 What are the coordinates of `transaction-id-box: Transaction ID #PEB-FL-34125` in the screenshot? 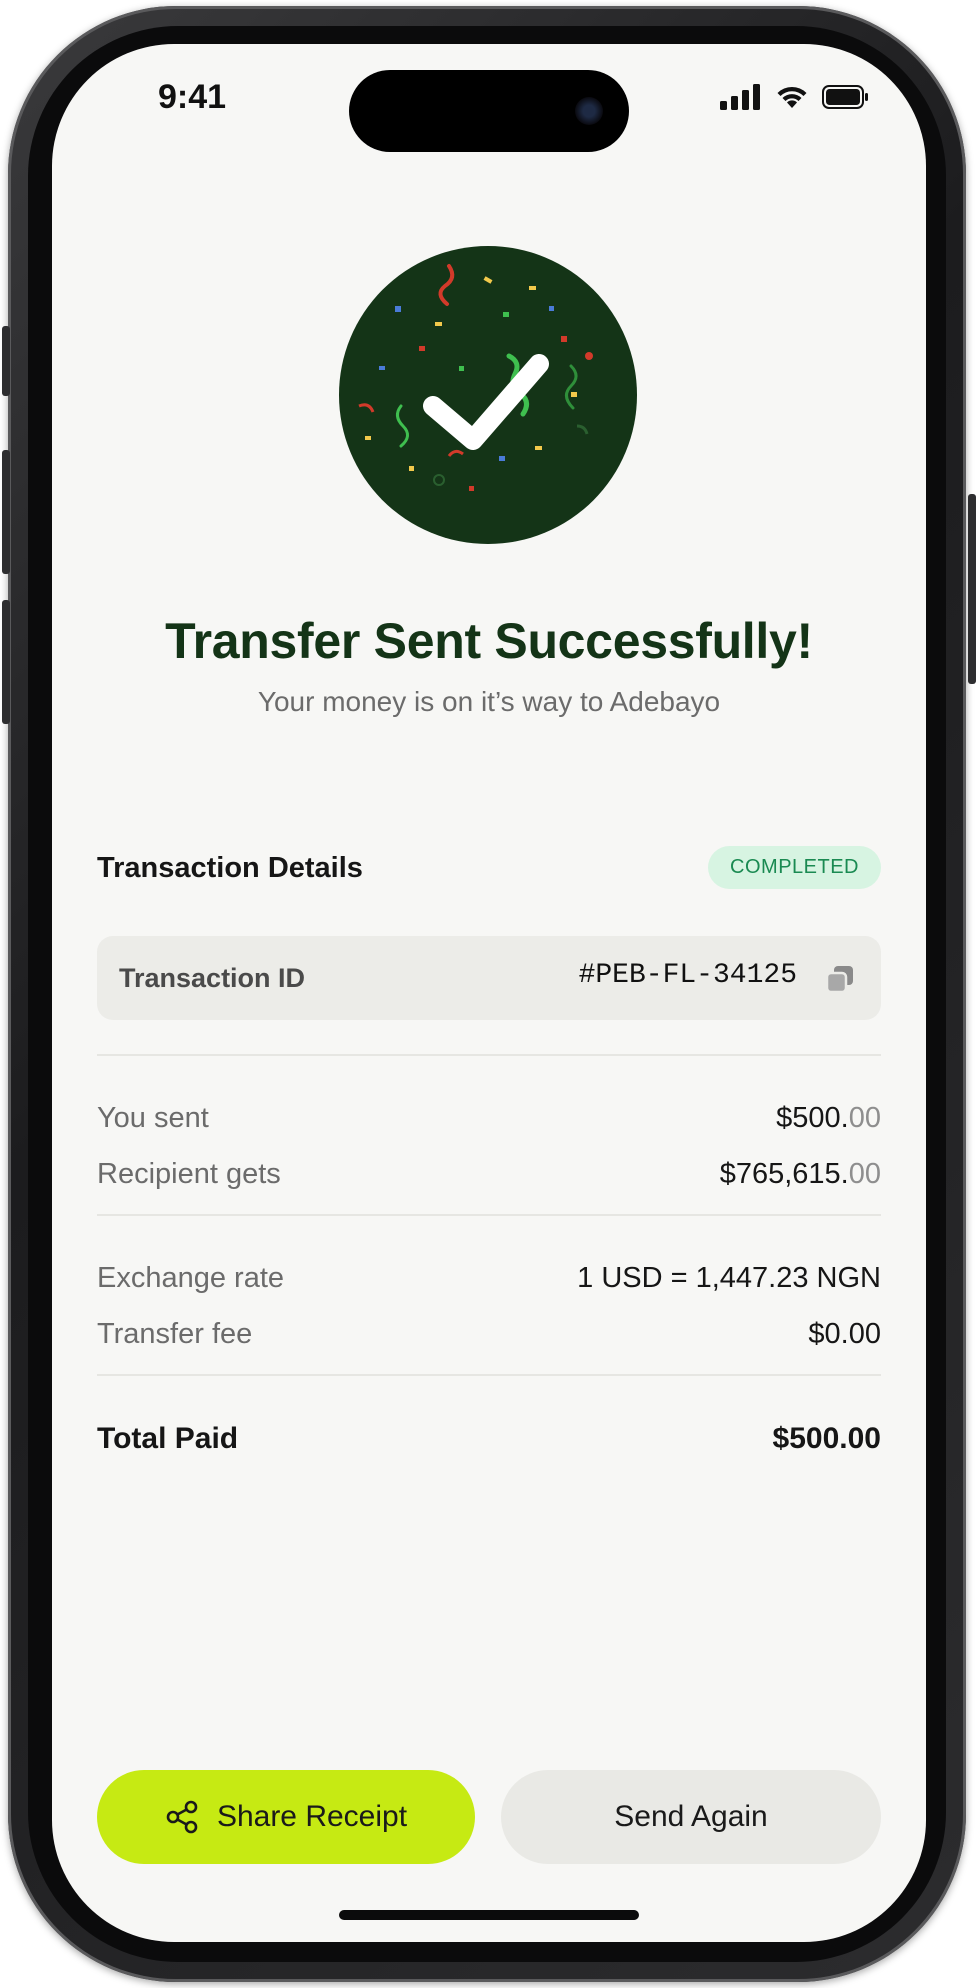 It's located at (489, 978).